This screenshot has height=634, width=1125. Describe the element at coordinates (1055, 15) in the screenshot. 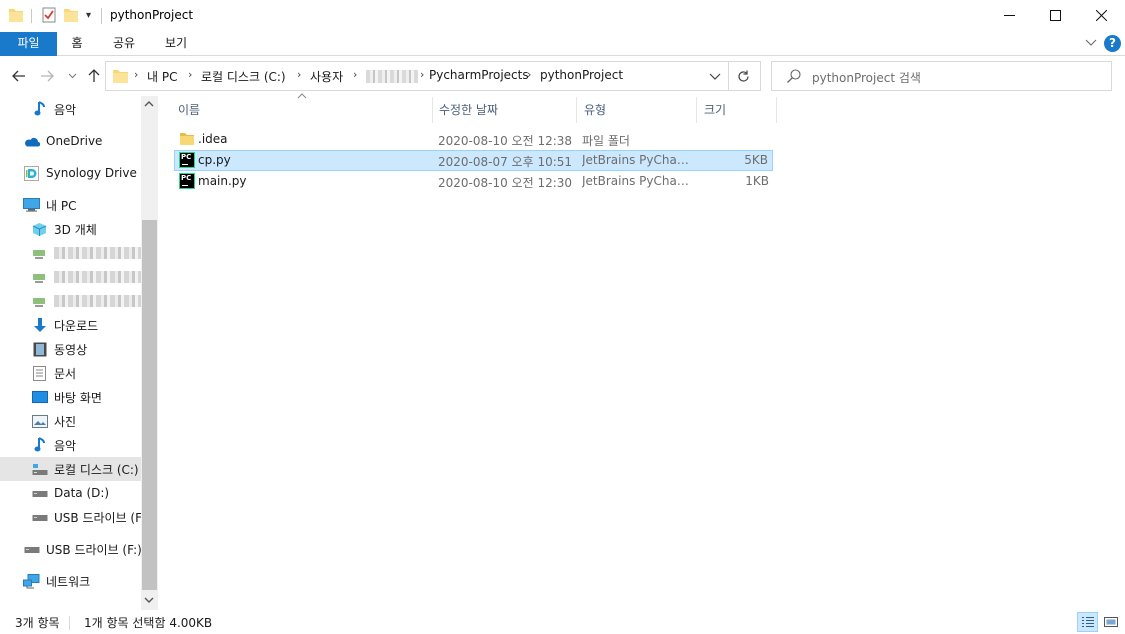

I see `maximize-button` at that location.